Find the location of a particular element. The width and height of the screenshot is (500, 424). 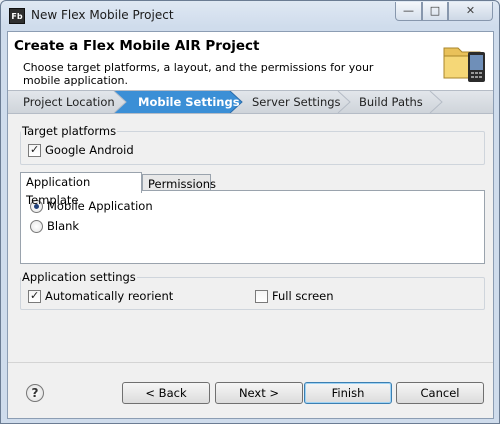

step-build-paths: Build Paths is located at coordinates (391, 102).